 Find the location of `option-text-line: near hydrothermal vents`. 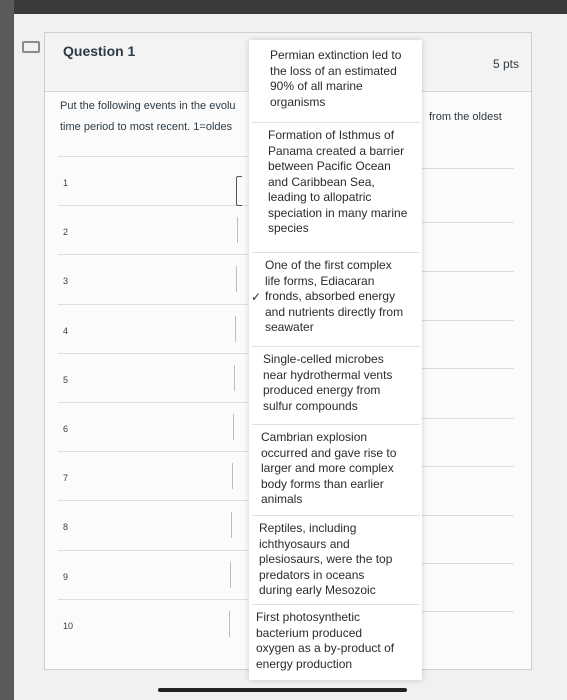

option-text-line: near hydrothermal vents is located at coordinates (328, 374).